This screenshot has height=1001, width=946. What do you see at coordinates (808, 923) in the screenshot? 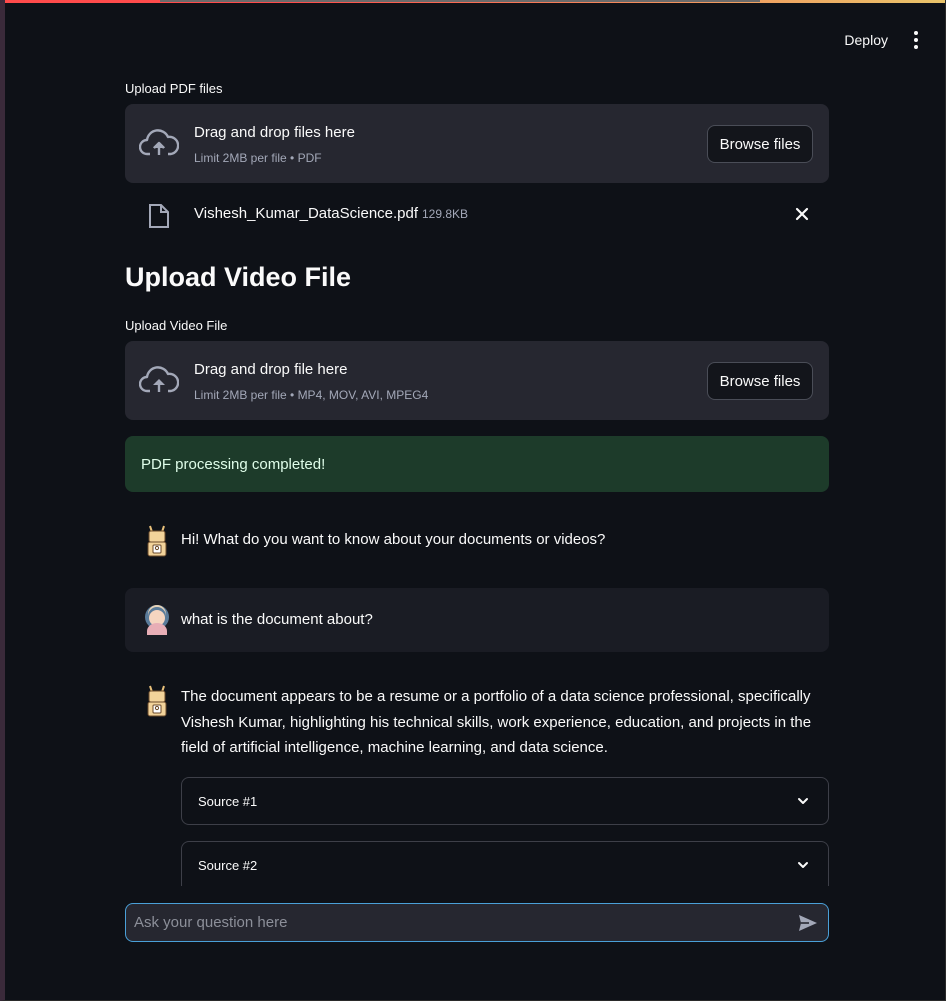
I see `send-icon` at bounding box center [808, 923].